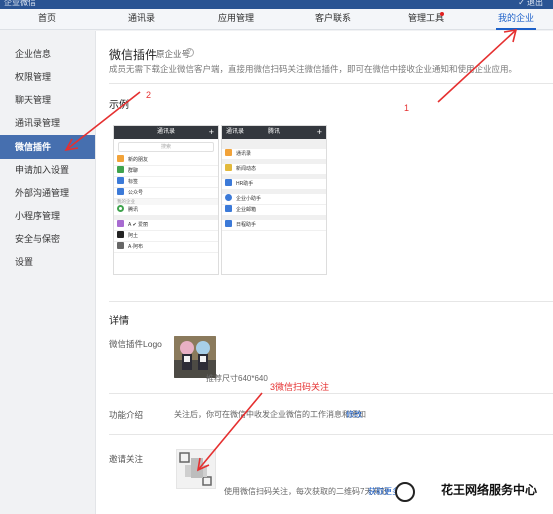 This screenshot has height=514, width=553. I want to click on list-item: 群聊, so click(166, 171).